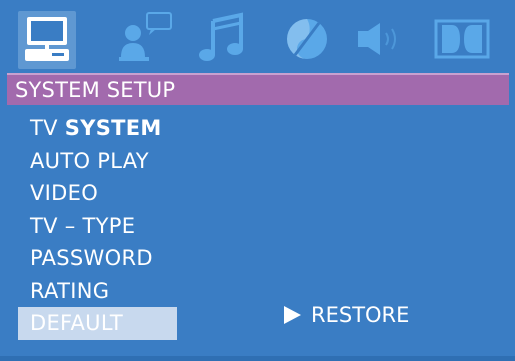  I want to click on menu-item-password: PASSWORD, so click(97, 258).